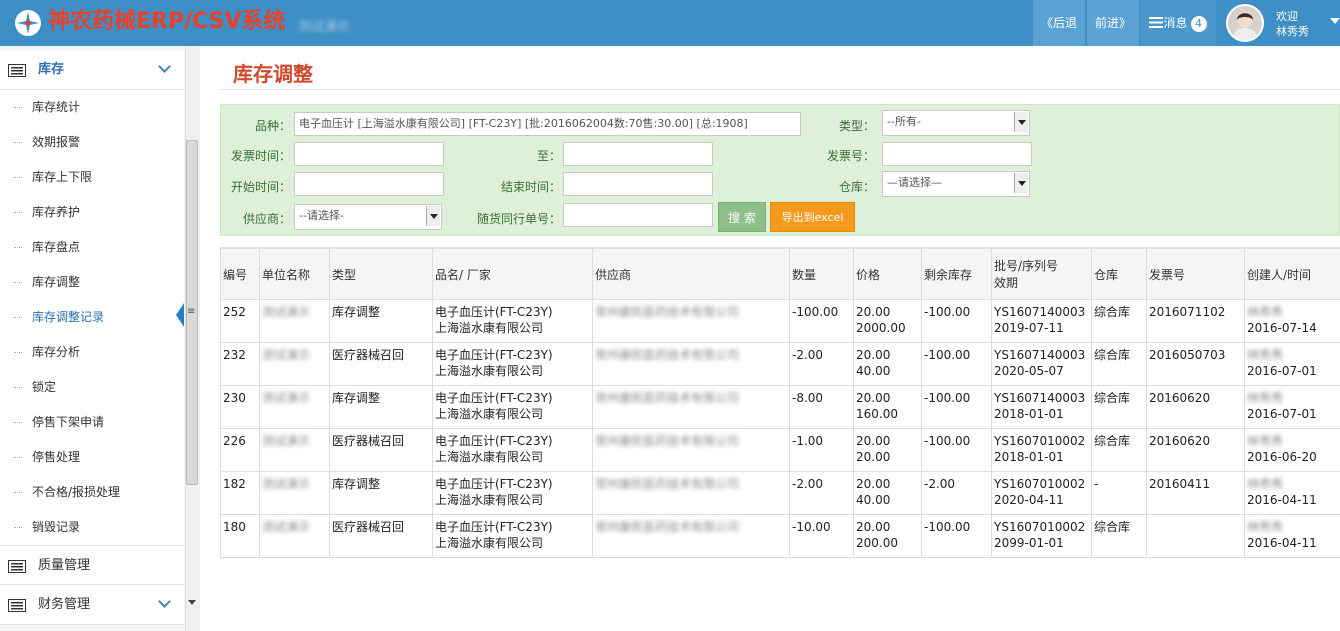 The width and height of the screenshot is (1340, 631). Describe the element at coordinates (1278, 23) in the screenshot. I see `user-menu: 欢迎 林秀秀` at that location.